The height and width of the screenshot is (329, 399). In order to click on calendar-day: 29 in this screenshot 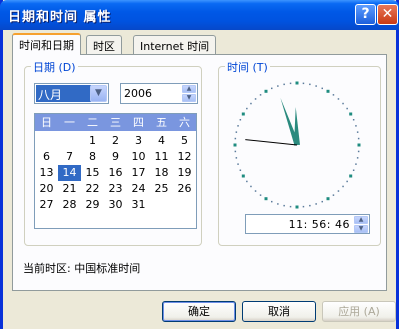, I will do `click(92, 205)`.